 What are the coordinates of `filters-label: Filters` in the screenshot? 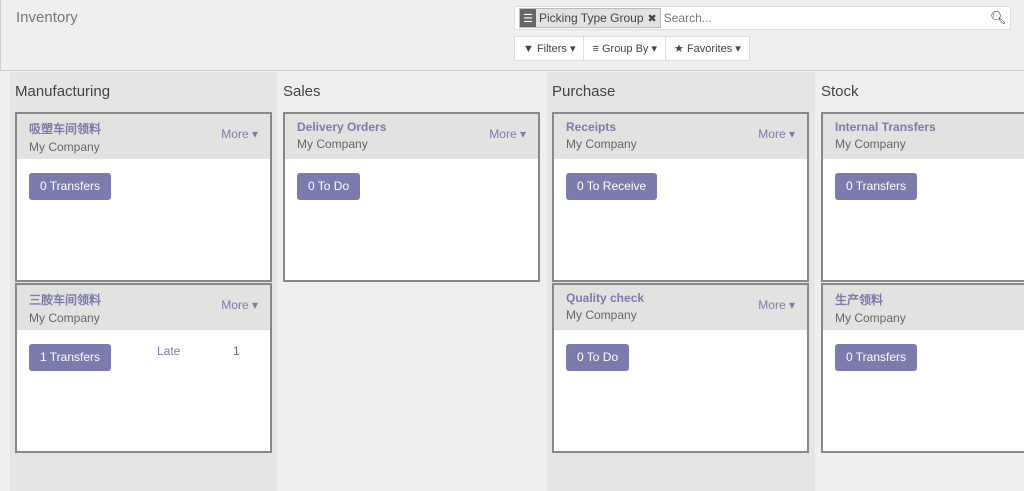 It's located at (551, 48).